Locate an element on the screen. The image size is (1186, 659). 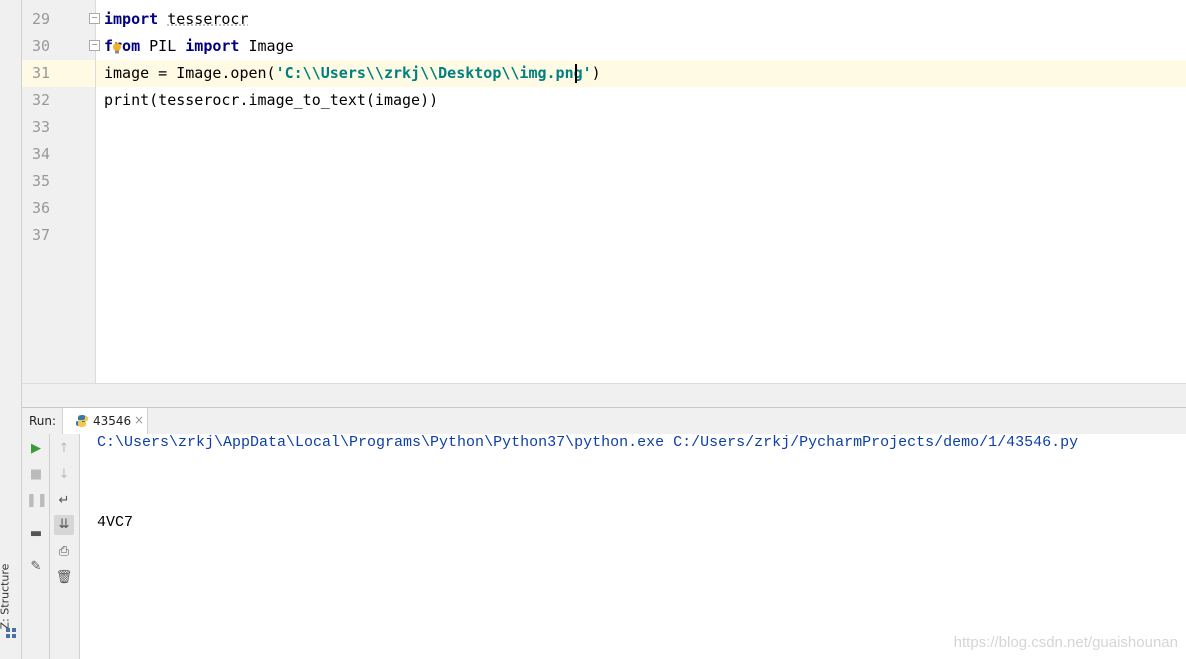
run-toolbar-secondary: ↑ ↓ ↵ ⇊ ⎙ 🗑 is located at coordinates (65, 546).